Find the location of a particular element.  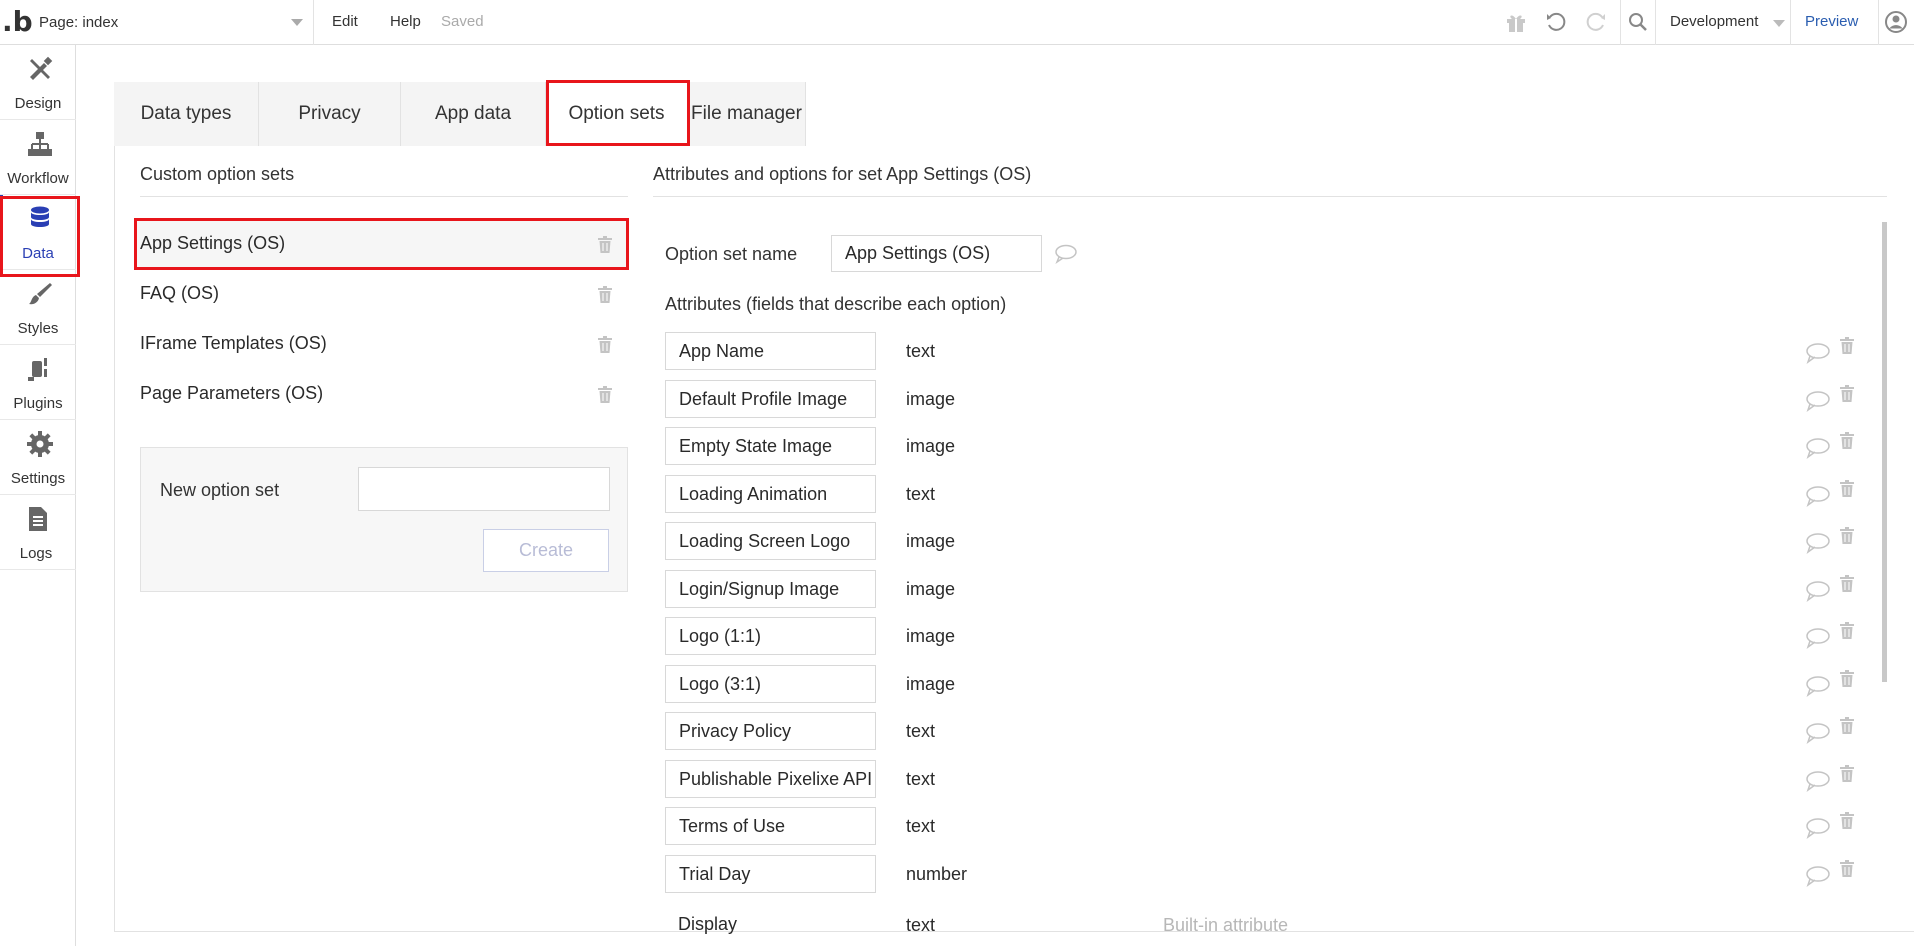

sidebar-item-workflow: Workflow is located at coordinates (38, 157).